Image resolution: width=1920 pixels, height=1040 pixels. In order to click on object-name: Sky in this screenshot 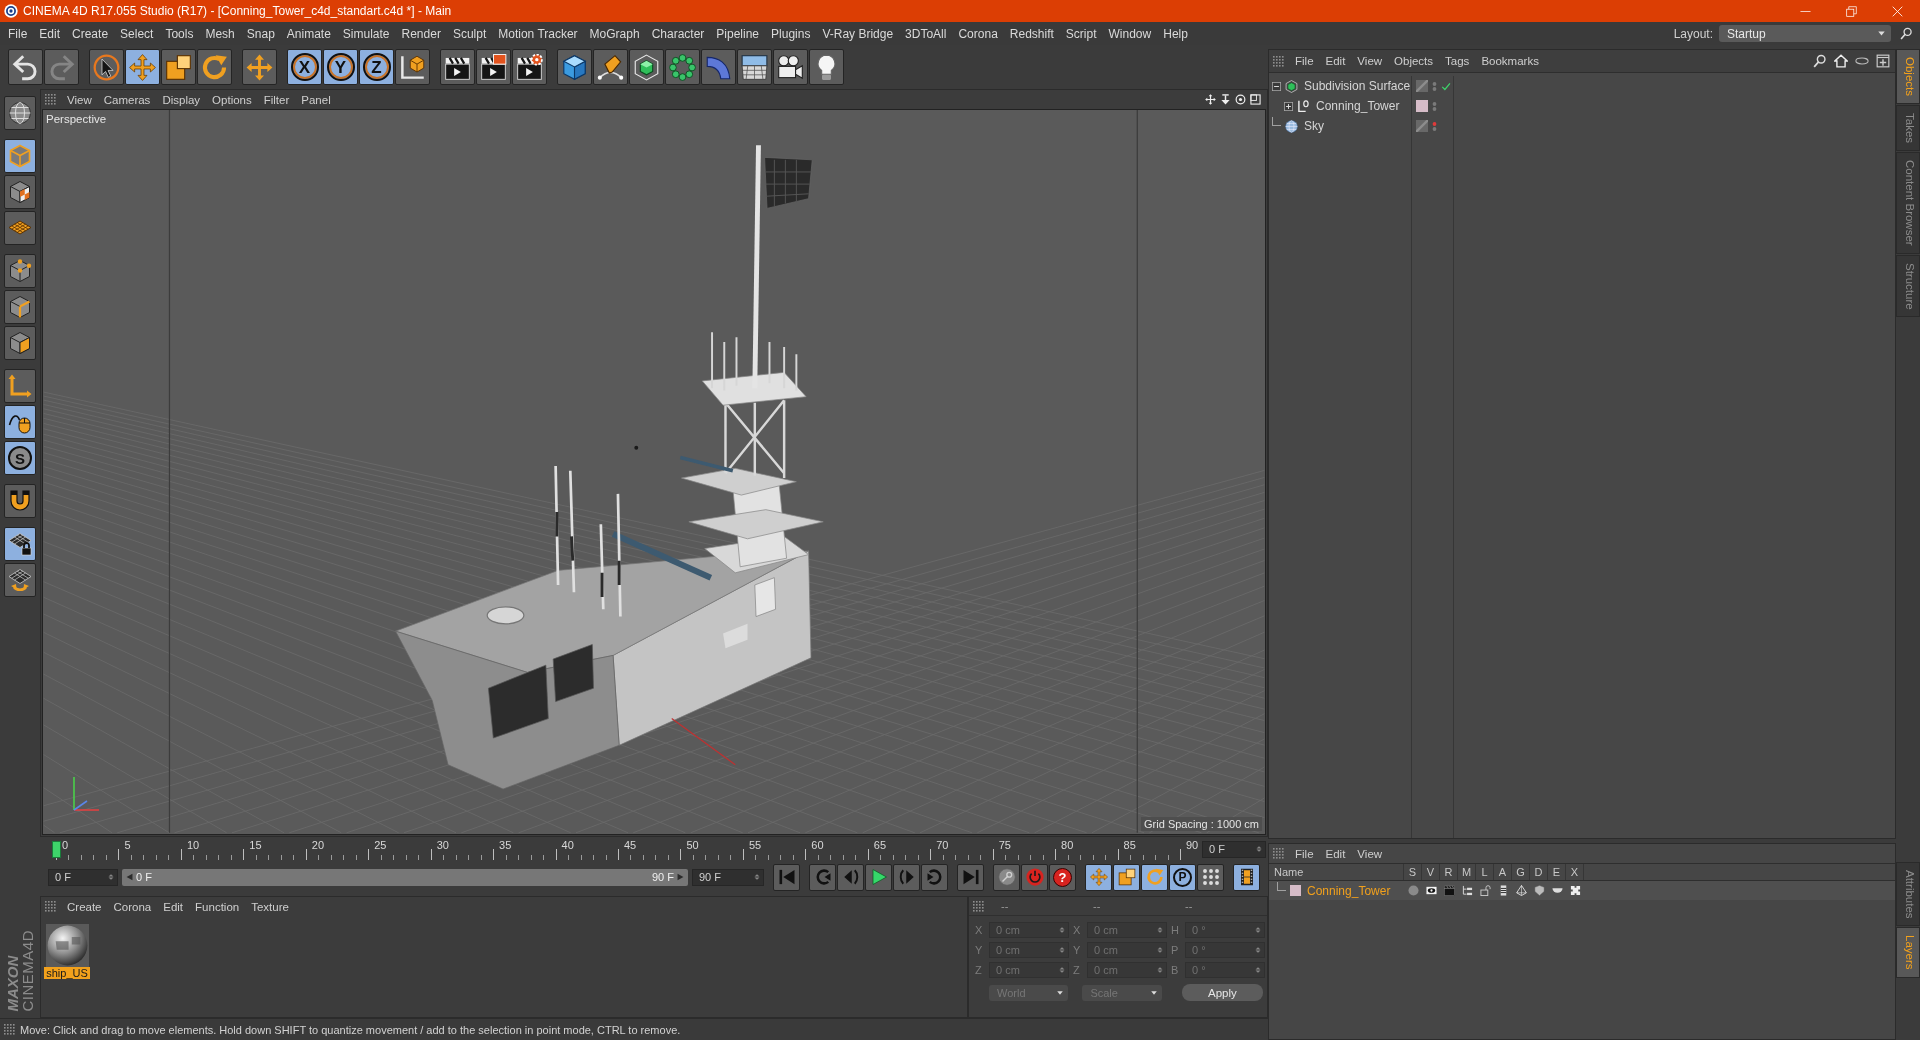, I will do `click(1314, 126)`.